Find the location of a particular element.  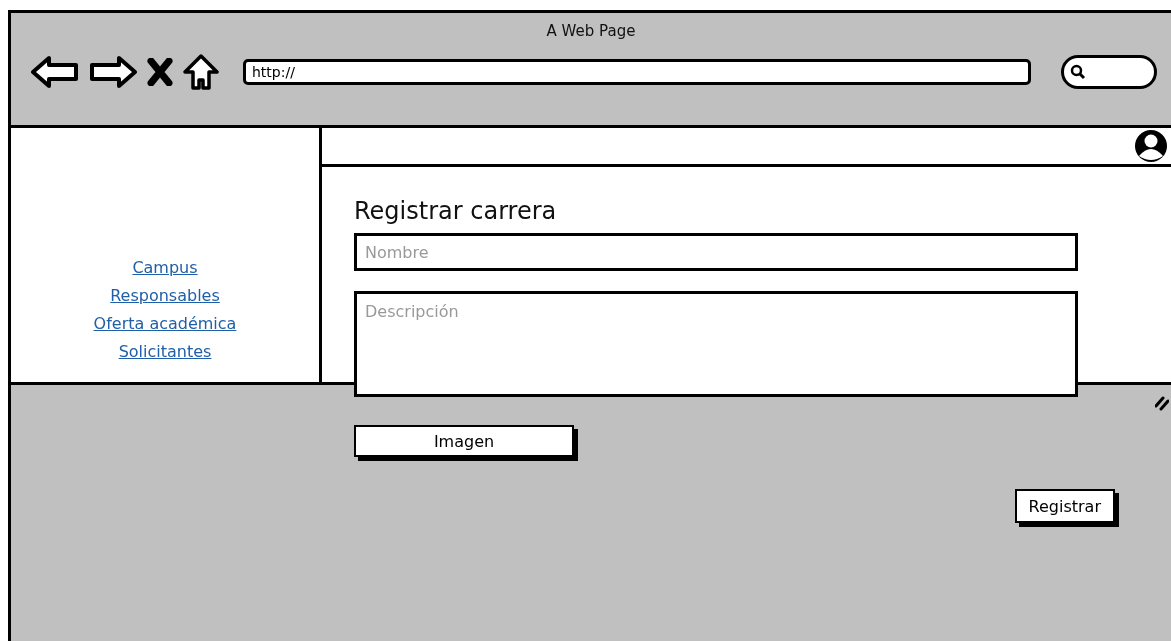

resize-grip-icon is located at coordinates (1162, 402).